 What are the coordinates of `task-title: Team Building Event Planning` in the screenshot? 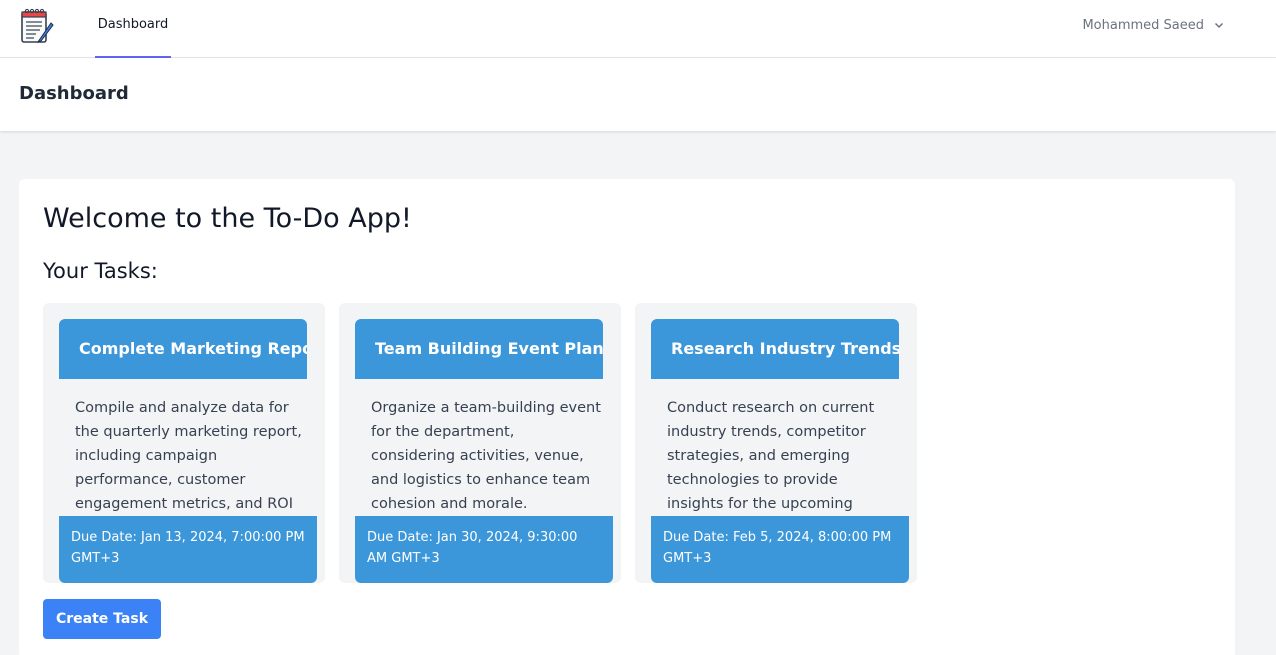 It's located at (479, 349).